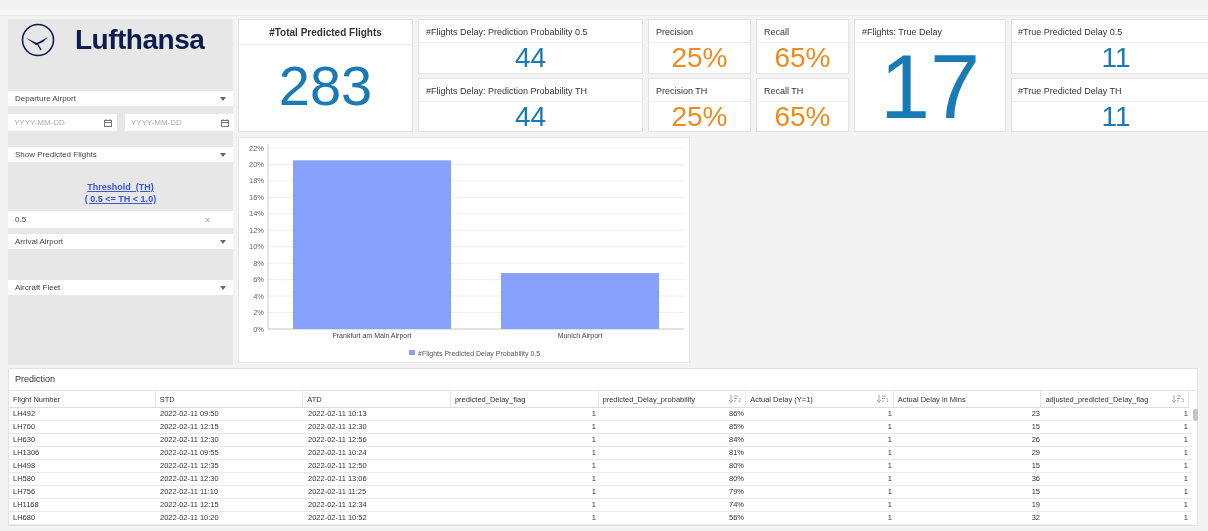  Describe the element at coordinates (1110, 31) in the screenshot. I see `card-title: #True Predicted Delay 0.5` at that location.